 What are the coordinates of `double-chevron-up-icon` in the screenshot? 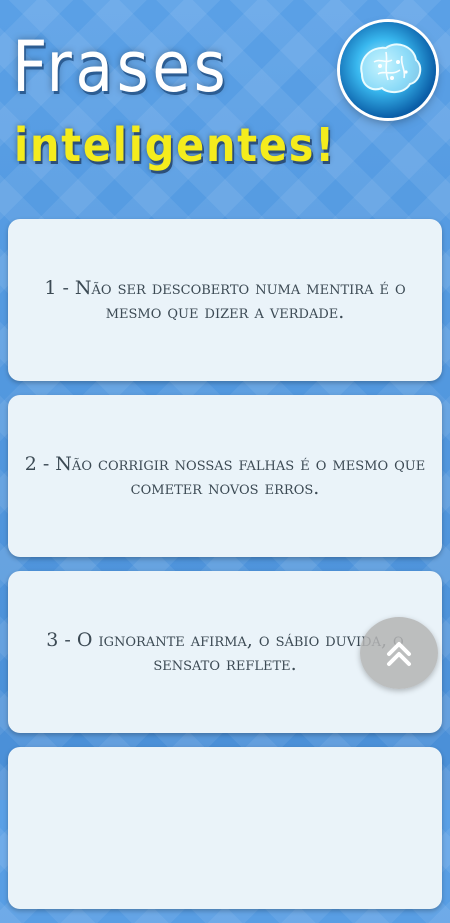 It's located at (399, 654).